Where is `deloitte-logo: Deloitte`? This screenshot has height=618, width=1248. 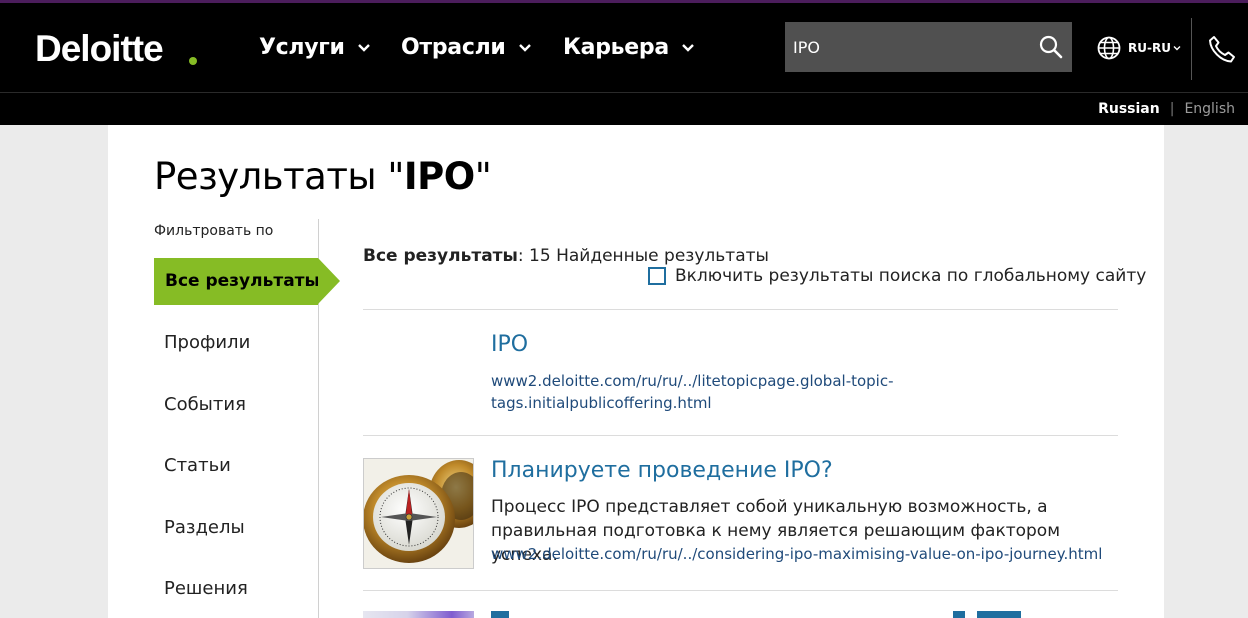
deloitte-logo: Deloitte is located at coordinates (99, 49).